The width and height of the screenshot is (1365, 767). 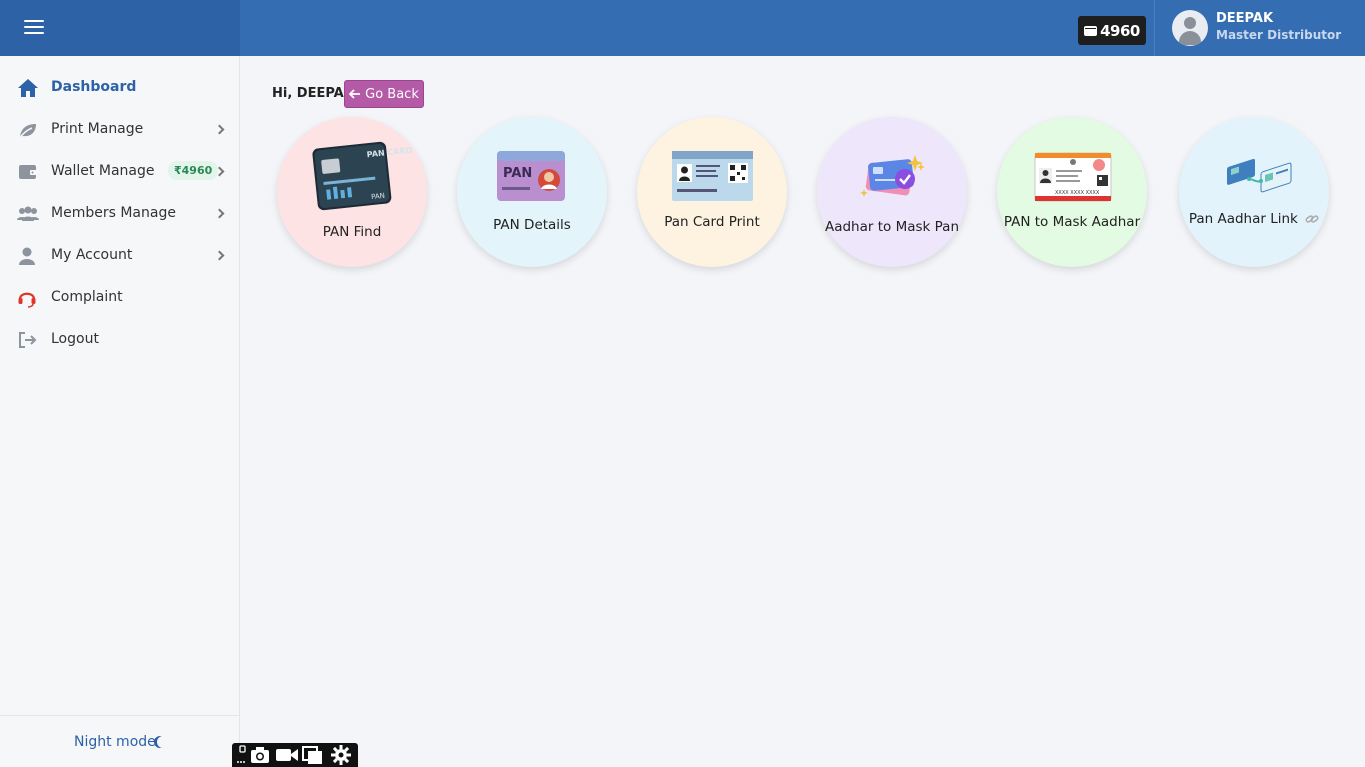 What do you see at coordinates (712, 222) in the screenshot?
I see `service-label: Pan Card Print` at bounding box center [712, 222].